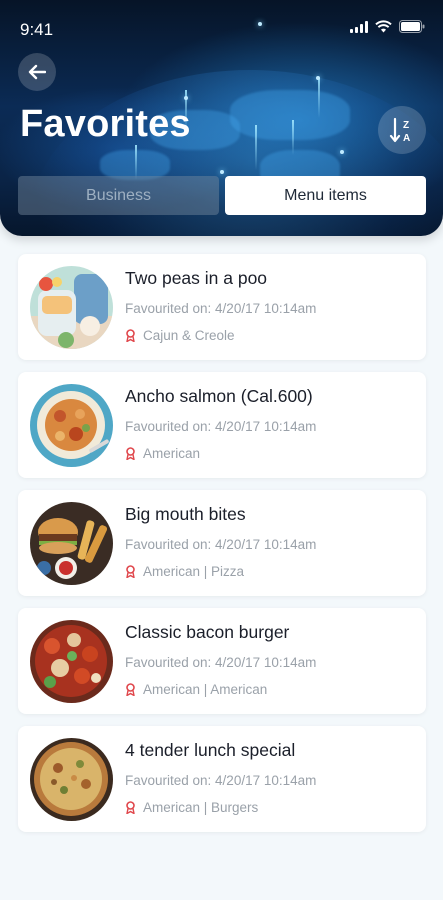 This screenshot has height=900, width=443. Describe the element at coordinates (196, 278) in the screenshot. I see `item-title: Two peas in a poo` at that location.